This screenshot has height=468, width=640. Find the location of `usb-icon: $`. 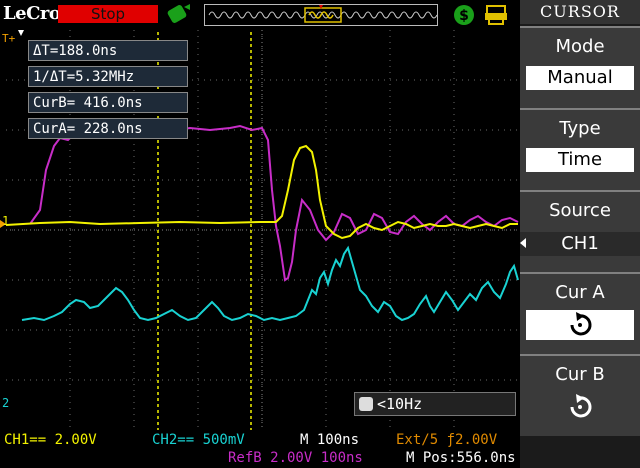

usb-icon: $ is located at coordinates (464, 15).